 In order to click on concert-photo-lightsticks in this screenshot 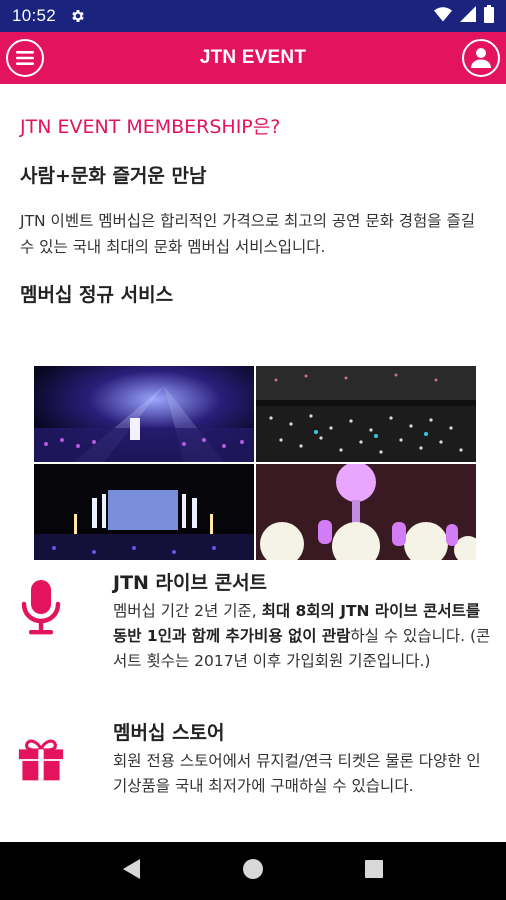, I will do `click(366, 512)`.